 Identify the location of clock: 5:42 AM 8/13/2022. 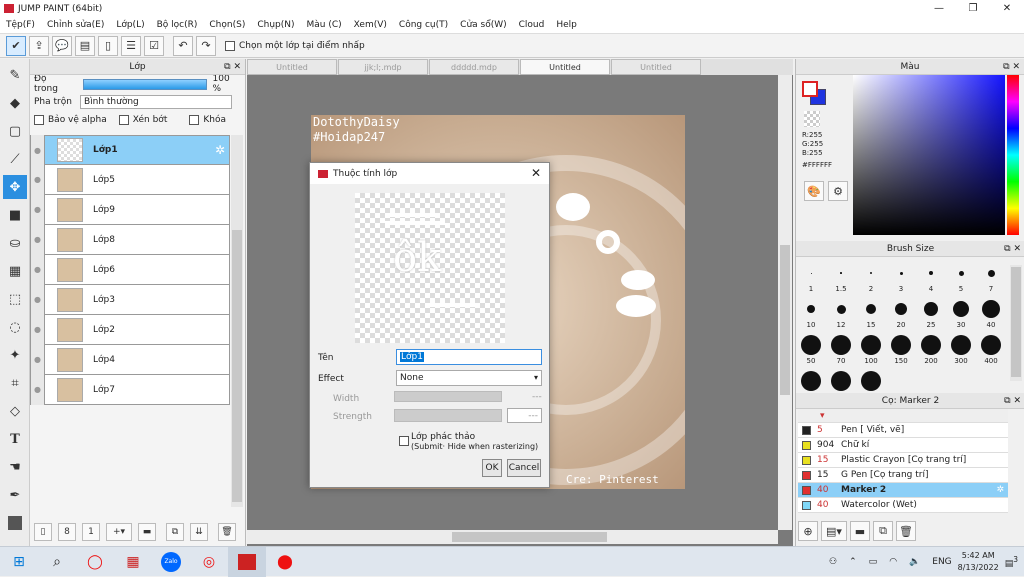
(978, 562).